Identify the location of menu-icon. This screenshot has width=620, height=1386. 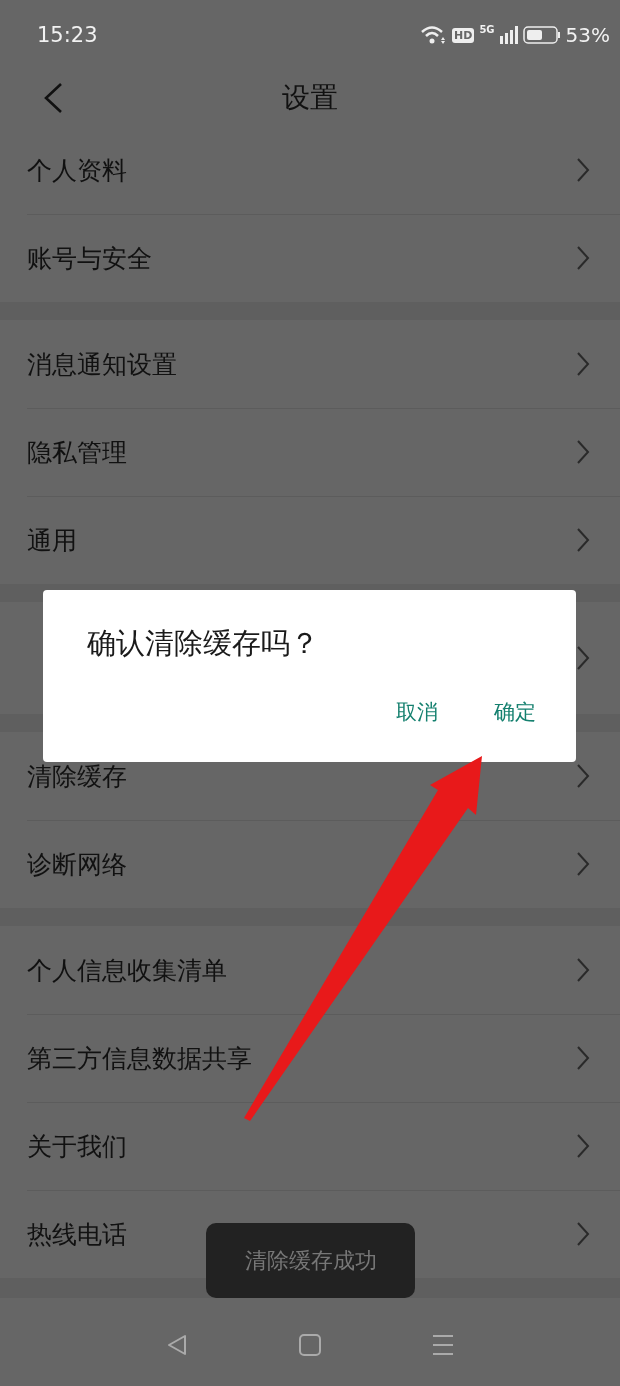
(443, 1345).